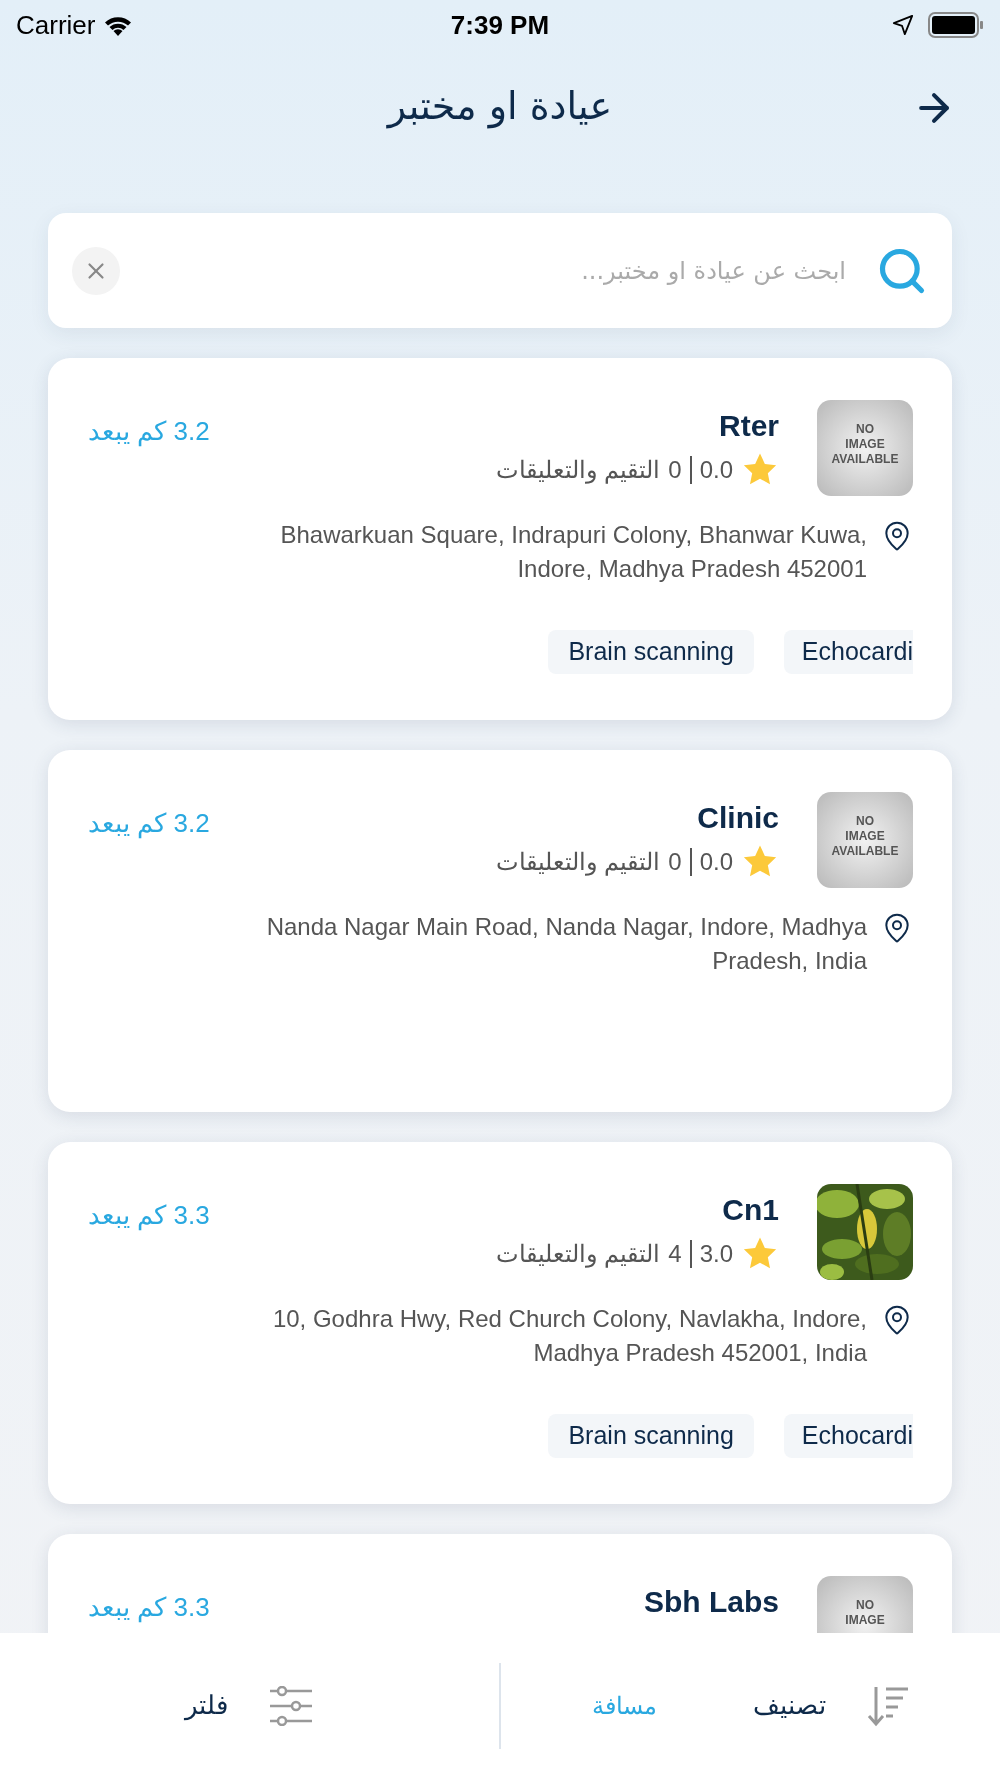  I want to click on address-text: Bhawarkuan Square, Indrapuri Colony, Bhanwar Kuwa, Indore, Madhya Pradesh 452001, so click(573, 552).